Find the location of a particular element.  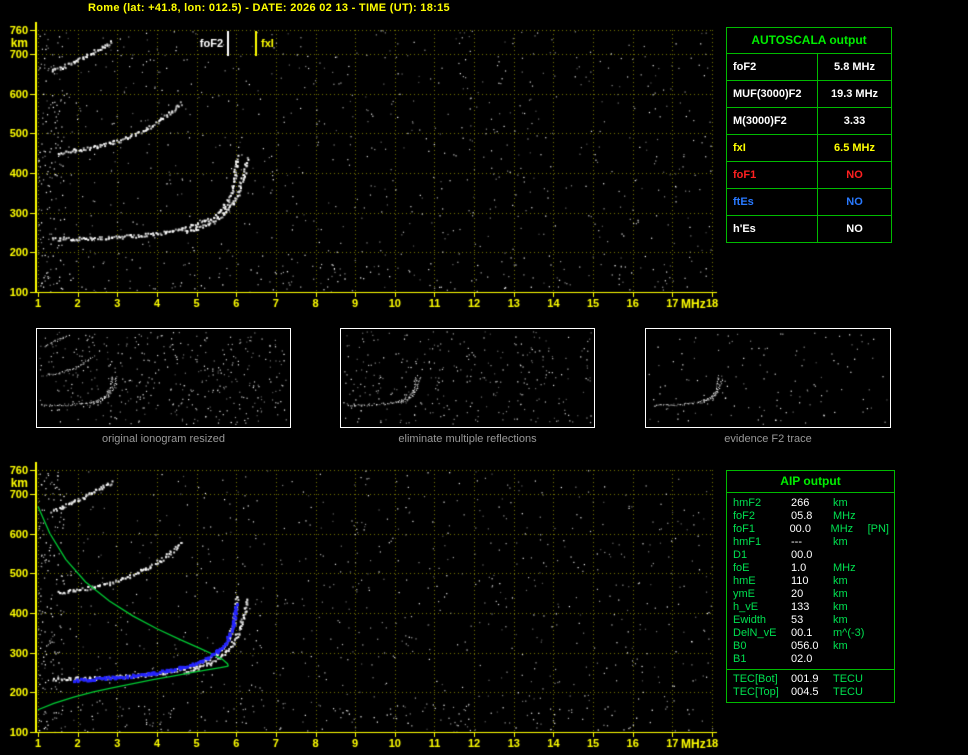

param-label: M(3000)F2 is located at coordinates (772, 121).